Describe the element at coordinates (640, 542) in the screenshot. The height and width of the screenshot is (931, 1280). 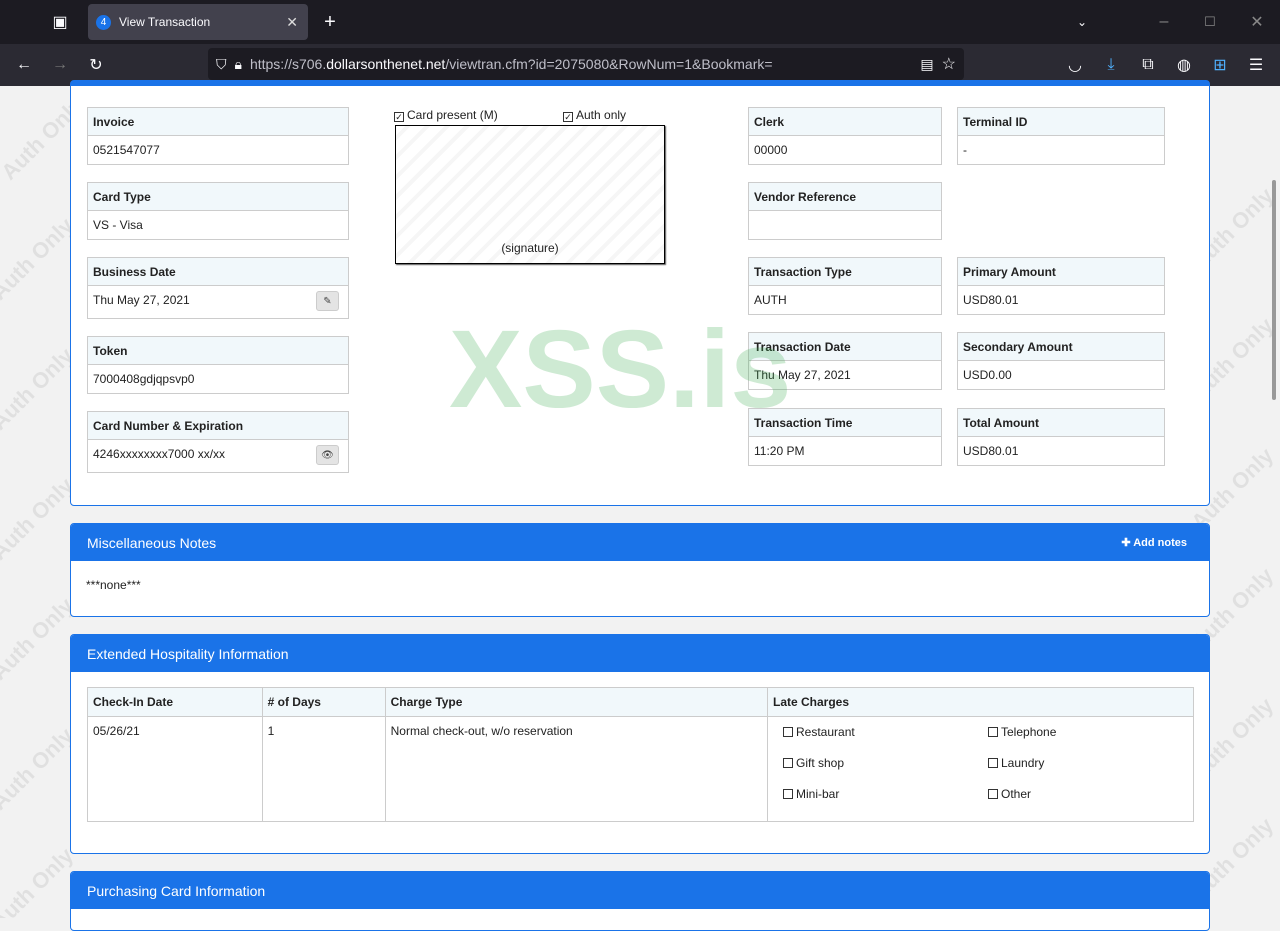
I see `notes-header: Miscellaneous Notes ✚ Add notes` at that location.